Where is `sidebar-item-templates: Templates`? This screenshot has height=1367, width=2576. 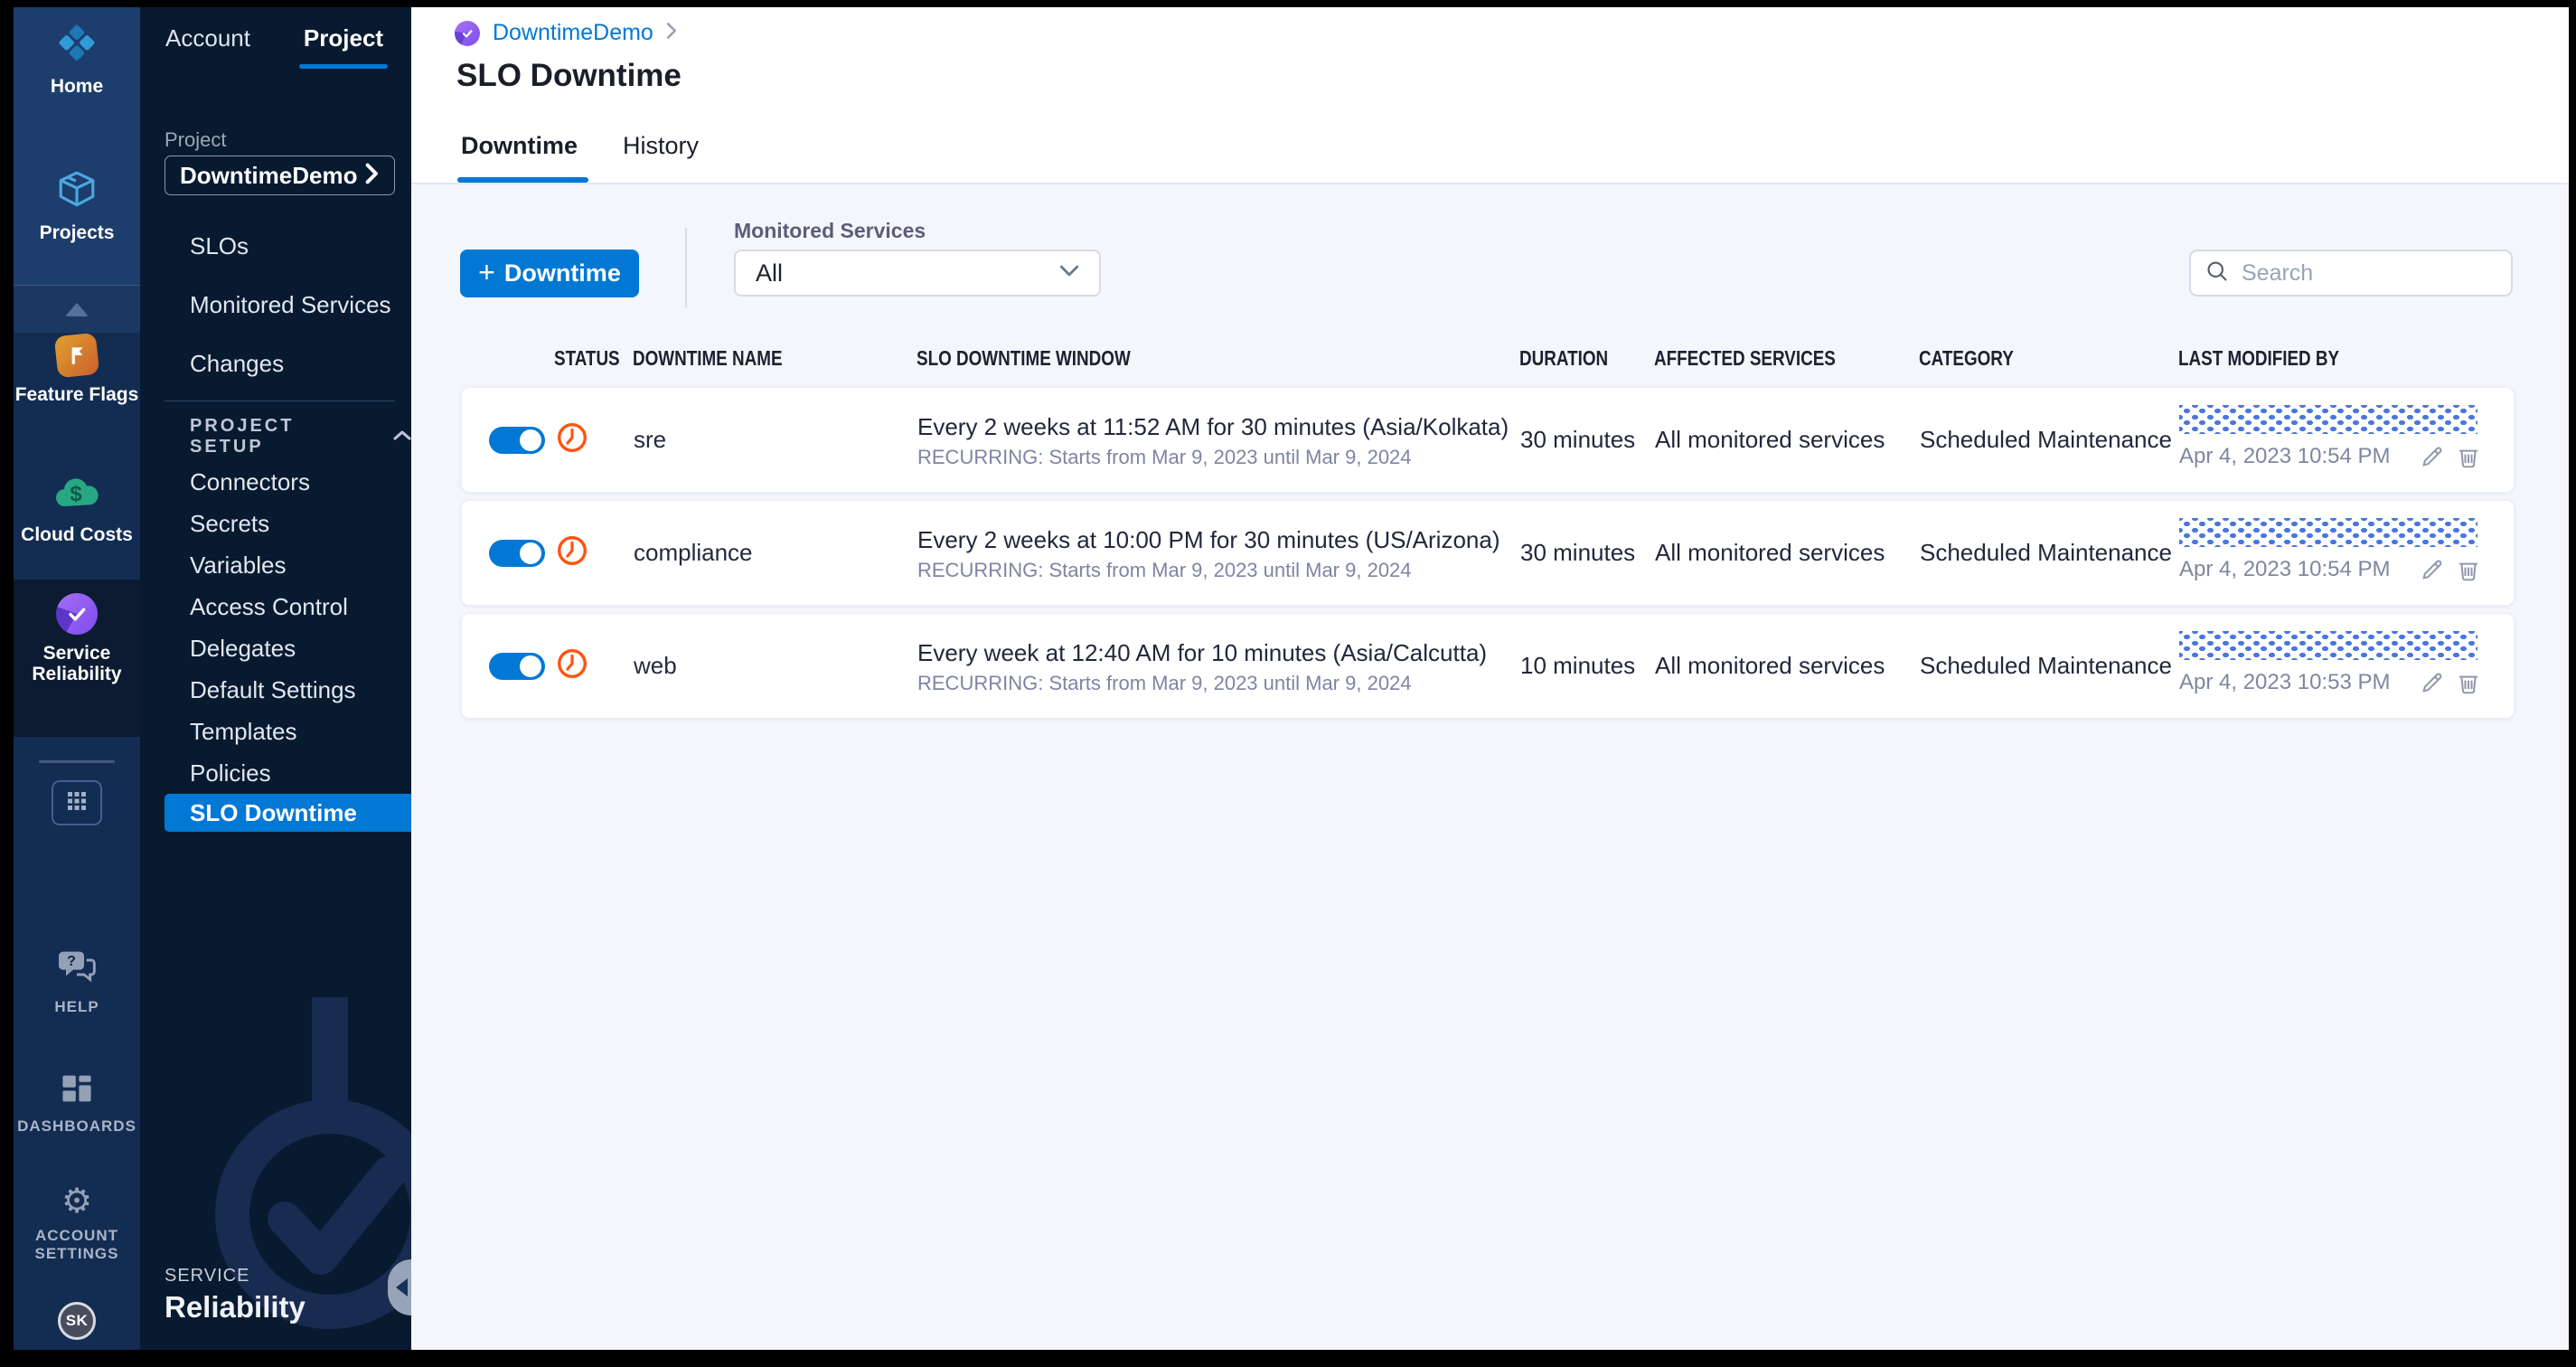 sidebar-item-templates: Templates is located at coordinates (276, 731).